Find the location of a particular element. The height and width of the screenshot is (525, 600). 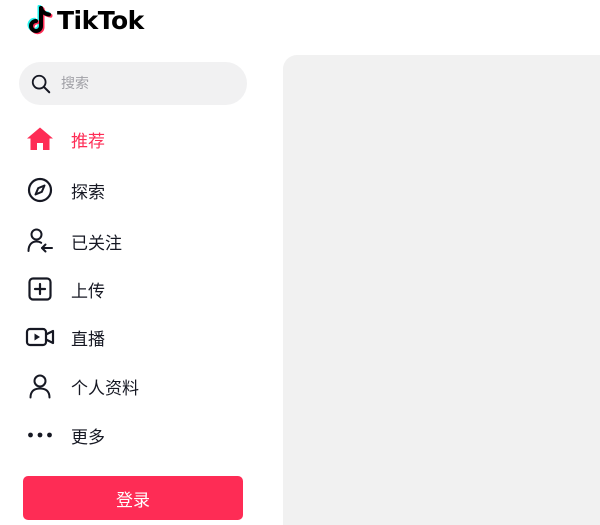

nav-label: 推荐 is located at coordinates (88, 141).